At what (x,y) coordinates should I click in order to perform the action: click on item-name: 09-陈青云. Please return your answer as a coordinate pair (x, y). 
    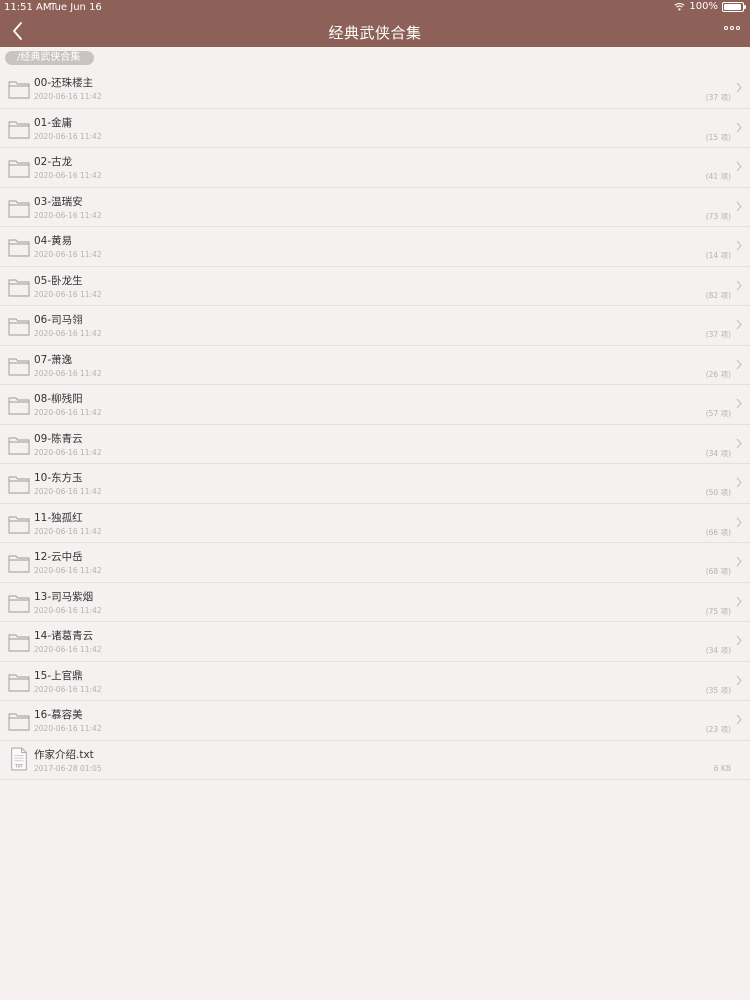
    Looking at the image, I should click on (58, 438).